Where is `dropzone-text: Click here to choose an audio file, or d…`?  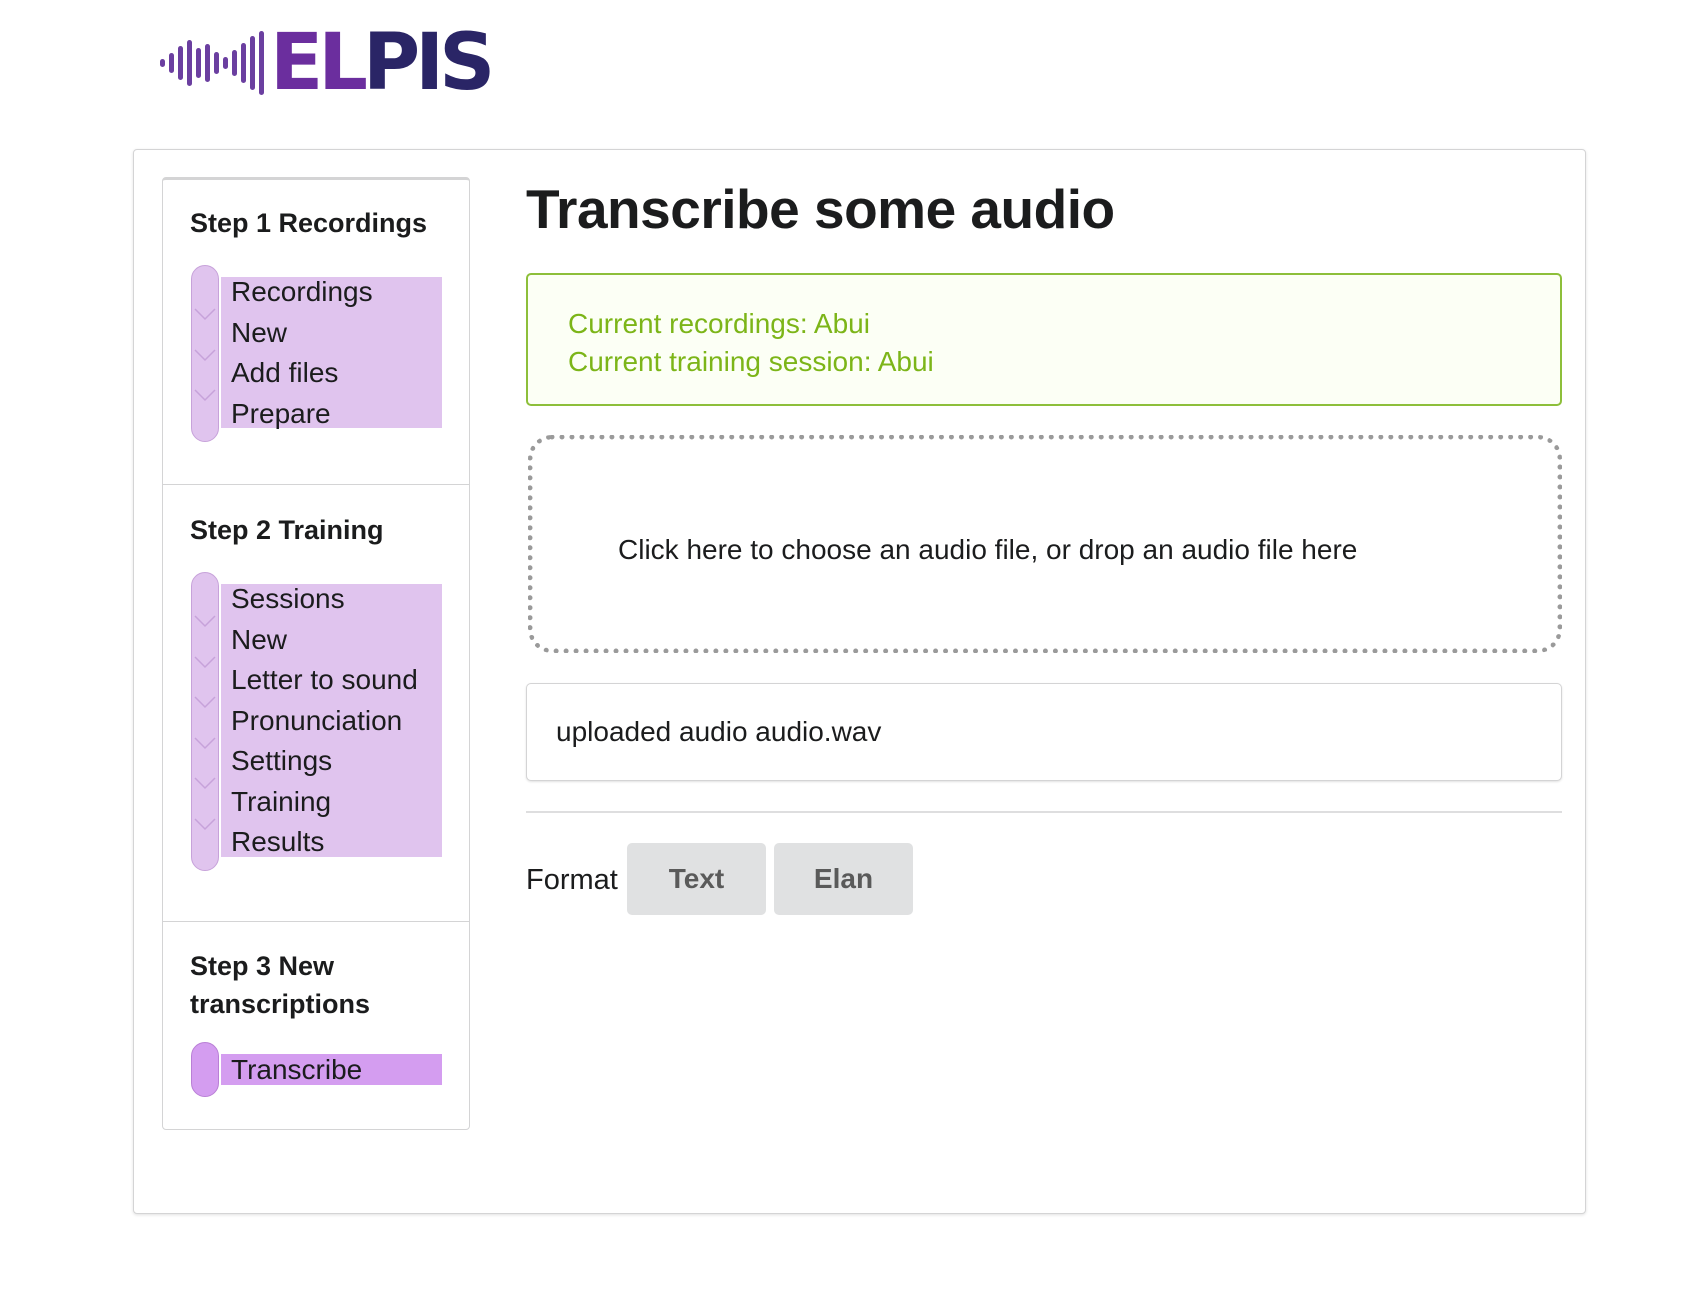 dropzone-text: Click here to choose an audio file, or d… is located at coordinates (988, 549).